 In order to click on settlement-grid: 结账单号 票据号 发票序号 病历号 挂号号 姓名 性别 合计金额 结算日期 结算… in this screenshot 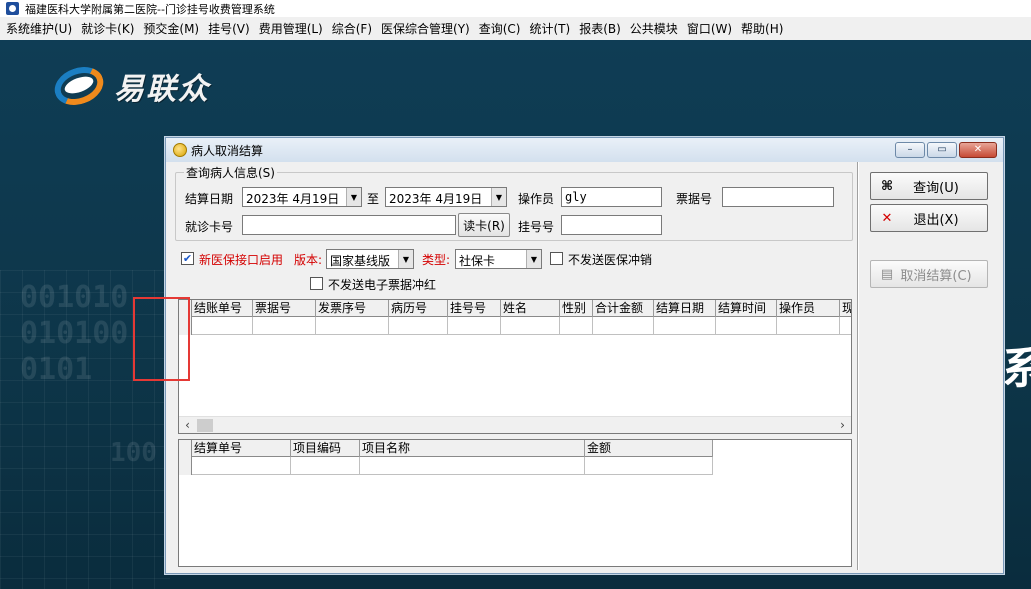, I will do `click(515, 366)`.